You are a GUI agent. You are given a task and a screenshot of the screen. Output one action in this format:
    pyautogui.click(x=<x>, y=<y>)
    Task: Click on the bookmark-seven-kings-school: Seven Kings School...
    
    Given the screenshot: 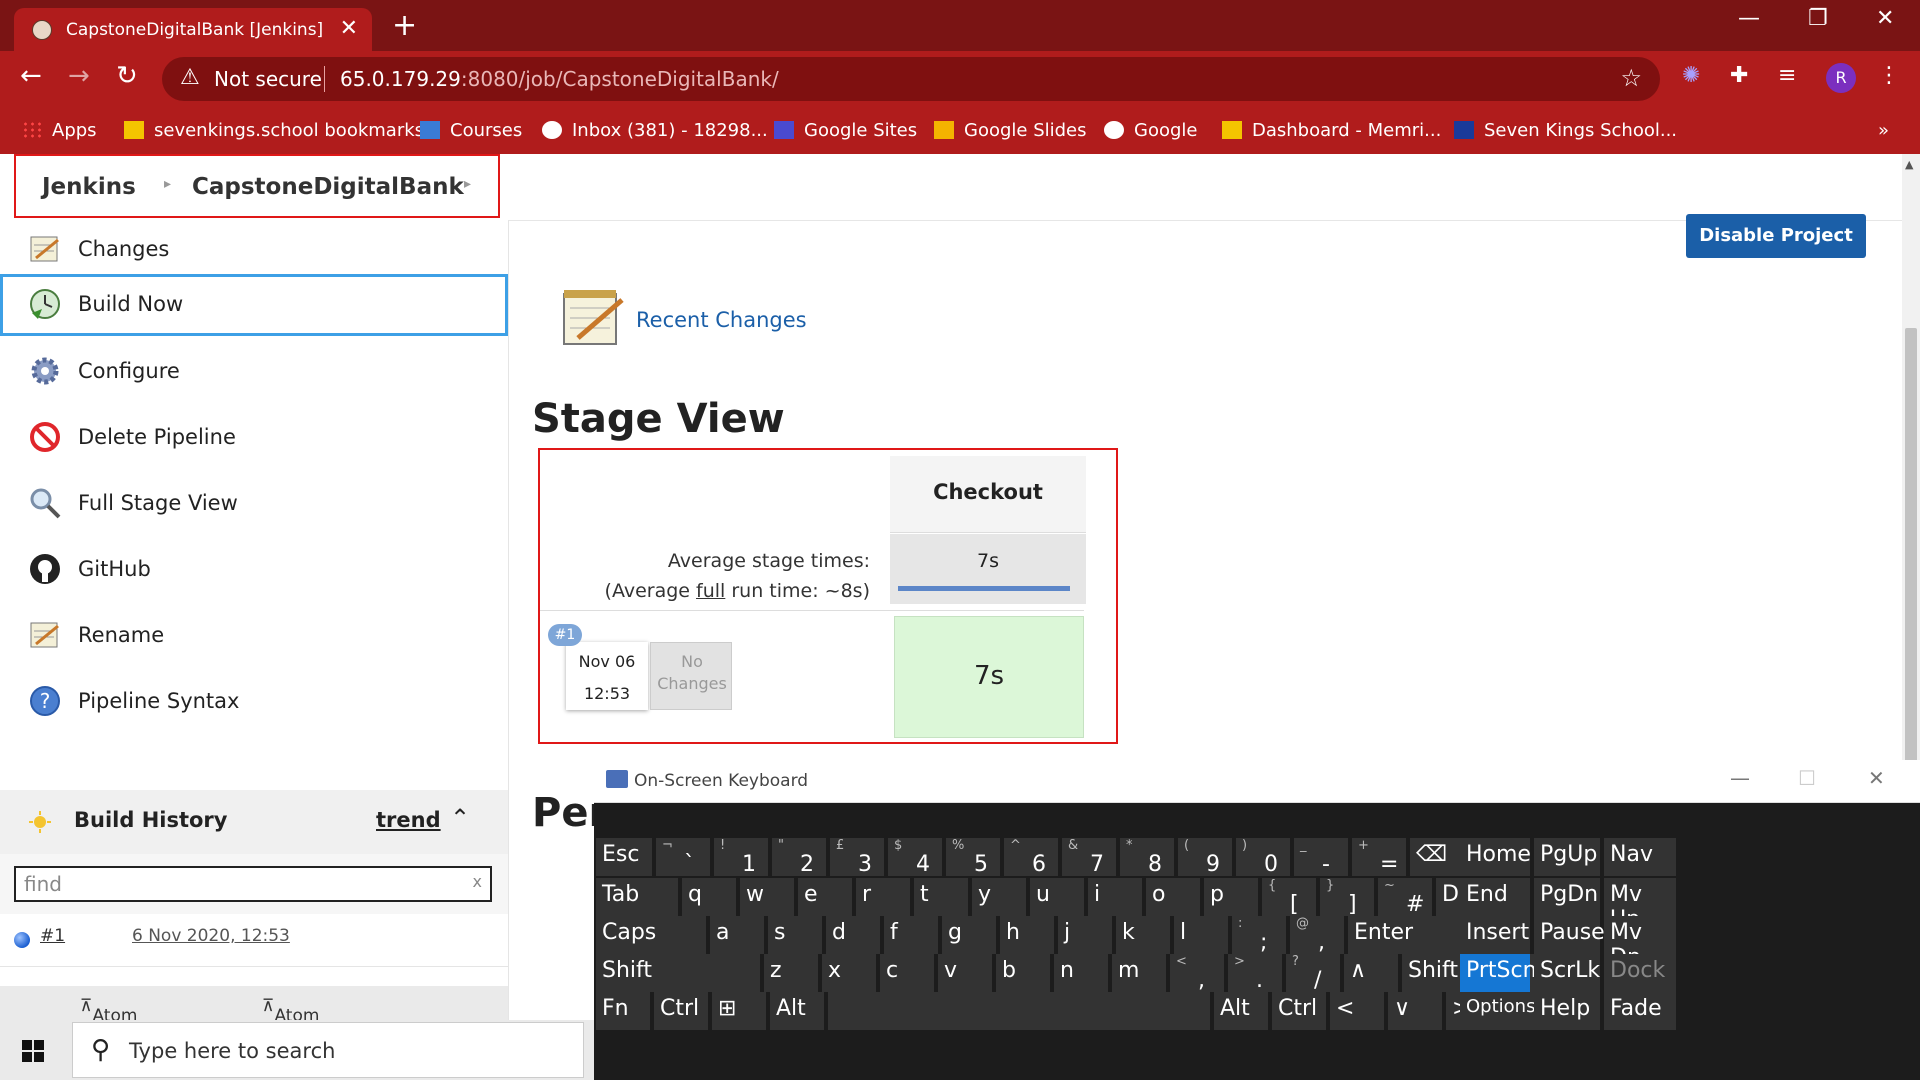 What is the action you would take?
    pyautogui.click(x=1565, y=130)
    